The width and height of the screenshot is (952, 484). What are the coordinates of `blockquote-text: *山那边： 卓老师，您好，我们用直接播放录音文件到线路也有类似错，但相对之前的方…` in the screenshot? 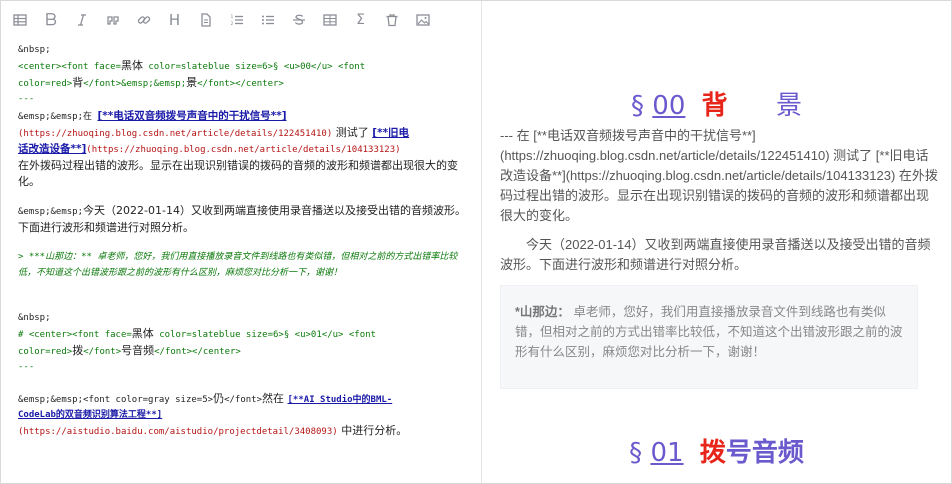 It's located at (711, 332).